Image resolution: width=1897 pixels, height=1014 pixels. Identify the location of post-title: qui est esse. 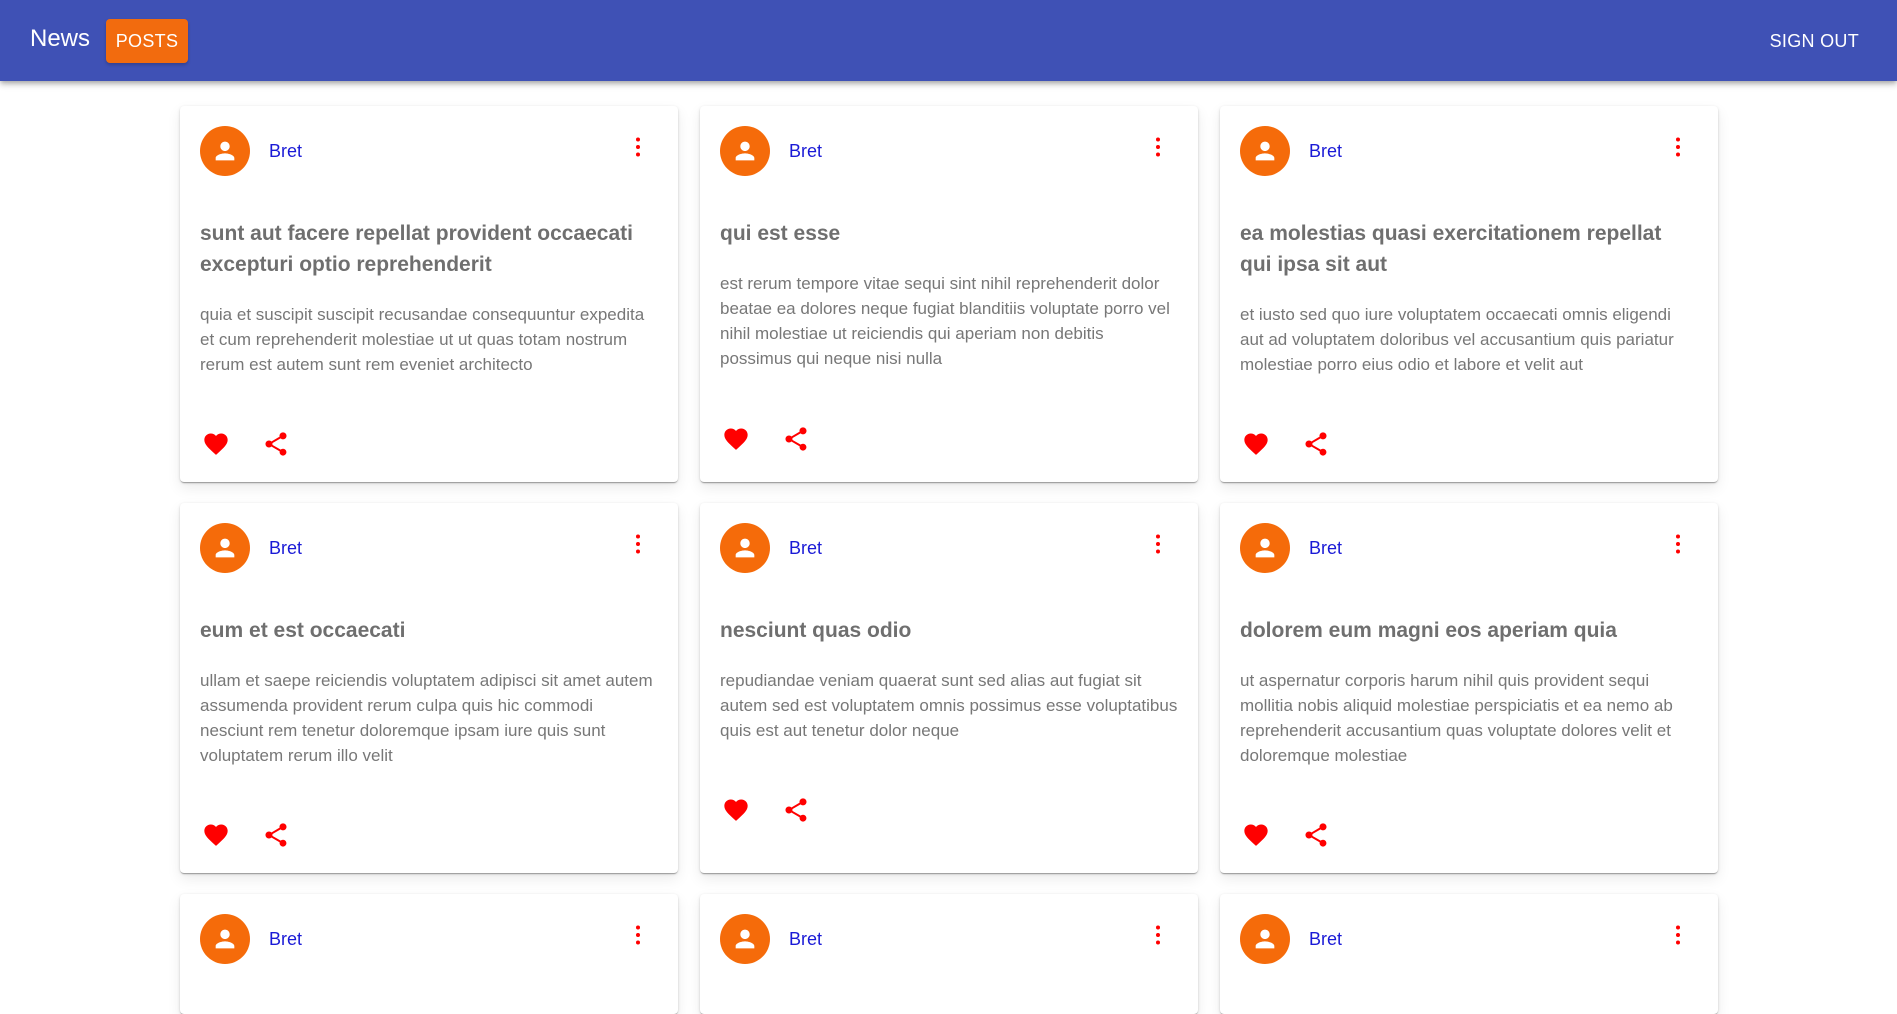
(780, 233).